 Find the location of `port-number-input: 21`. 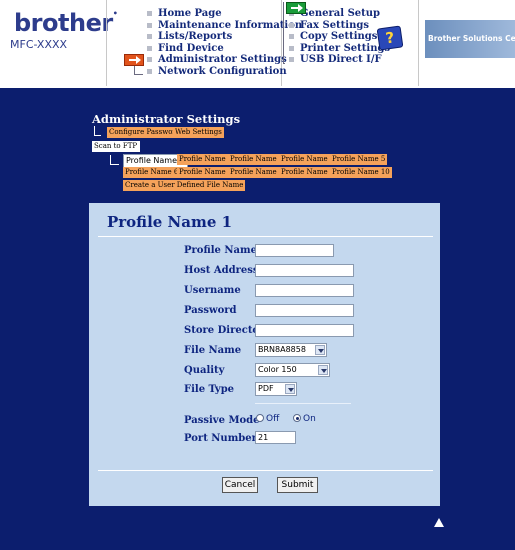

port-number-input: 21 is located at coordinates (275, 437).